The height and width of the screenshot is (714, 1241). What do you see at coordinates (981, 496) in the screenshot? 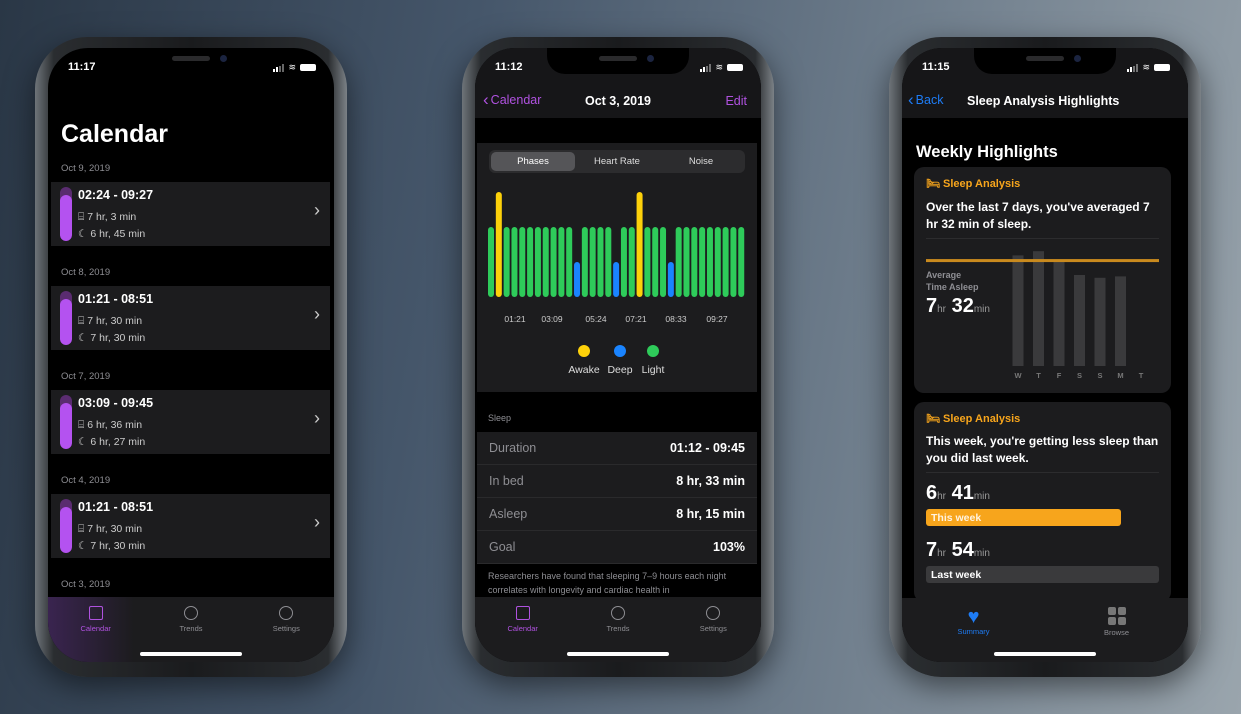
I see `unit: min` at bounding box center [981, 496].